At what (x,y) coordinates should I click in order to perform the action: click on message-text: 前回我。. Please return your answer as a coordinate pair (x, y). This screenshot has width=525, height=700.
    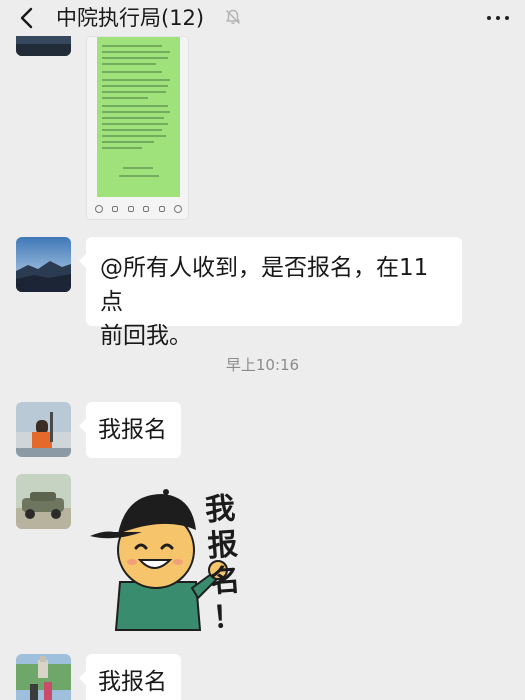
    Looking at the image, I should click on (146, 336).